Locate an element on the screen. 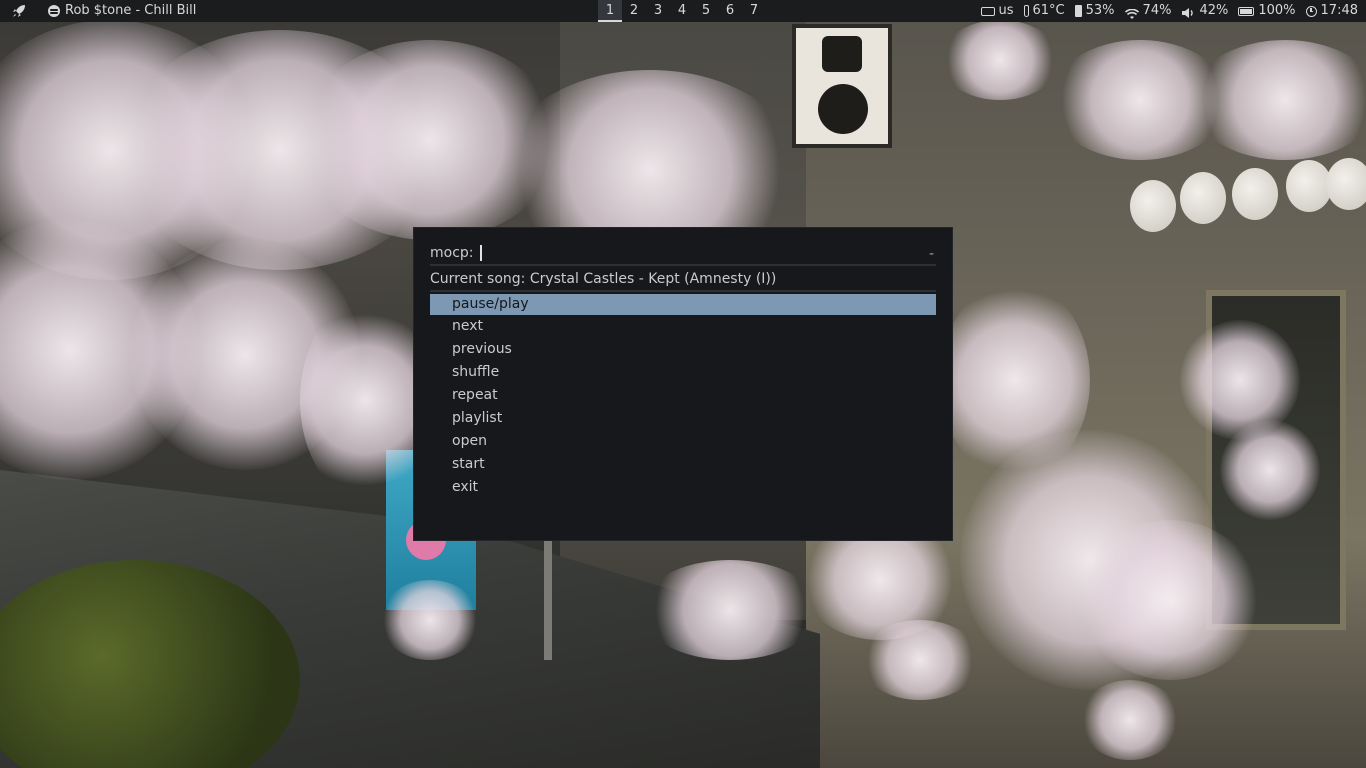  battery-level: 53% is located at coordinates (1094, 11).